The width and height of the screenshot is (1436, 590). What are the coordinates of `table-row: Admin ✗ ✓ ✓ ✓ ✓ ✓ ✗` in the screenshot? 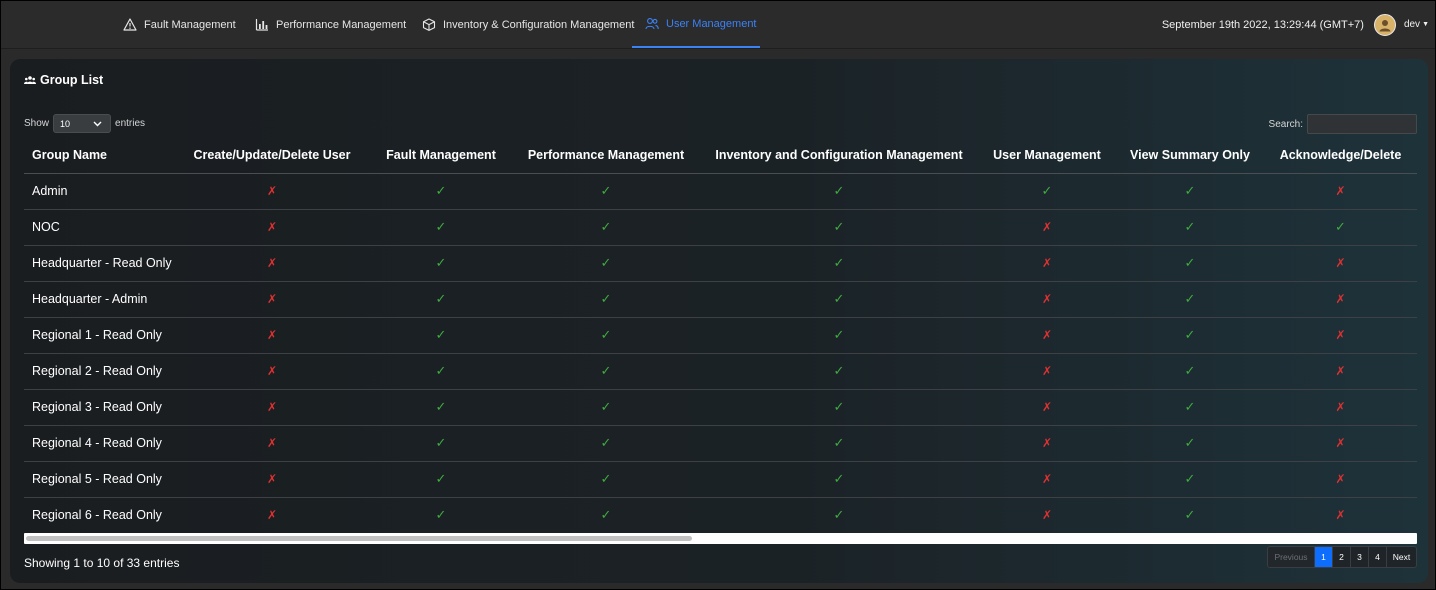 It's located at (720, 191).